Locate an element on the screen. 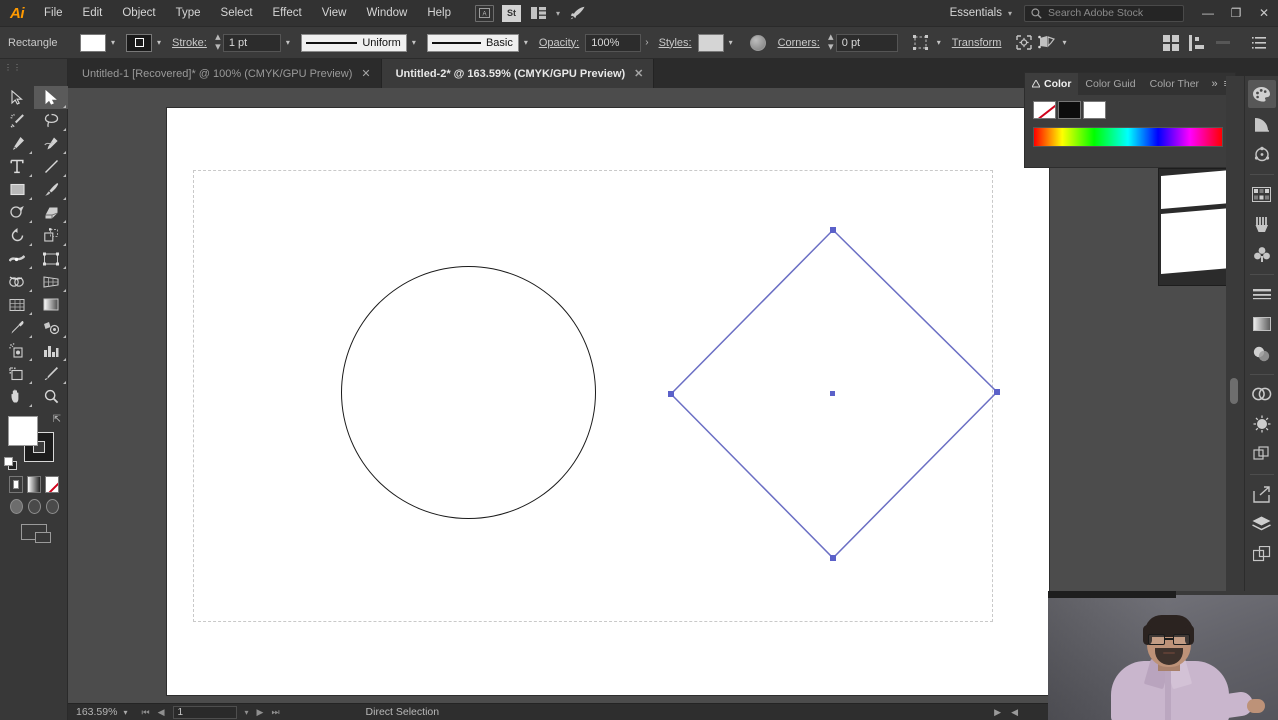 The height and width of the screenshot is (720, 1278). creative-cloud-libraries-icon is located at coordinates (1262, 394).